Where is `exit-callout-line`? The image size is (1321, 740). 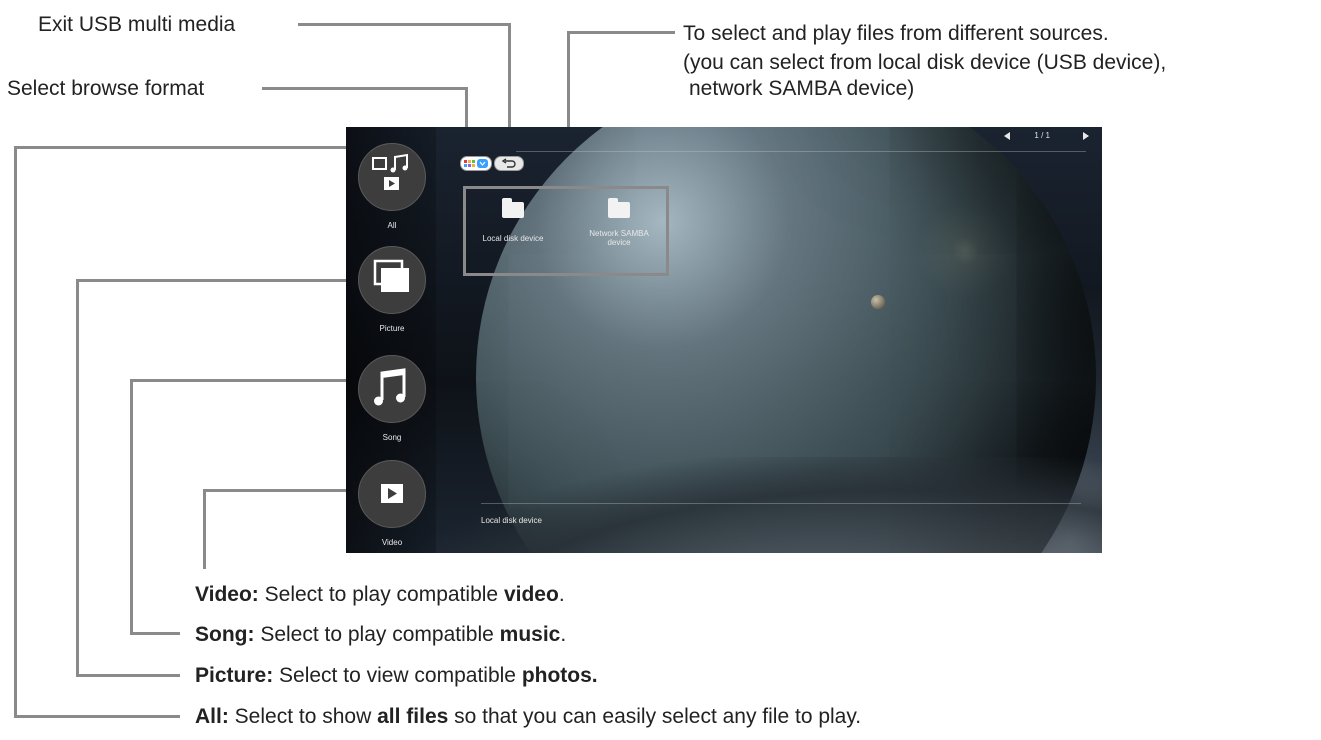 exit-callout-line is located at coordinates (404, 24).